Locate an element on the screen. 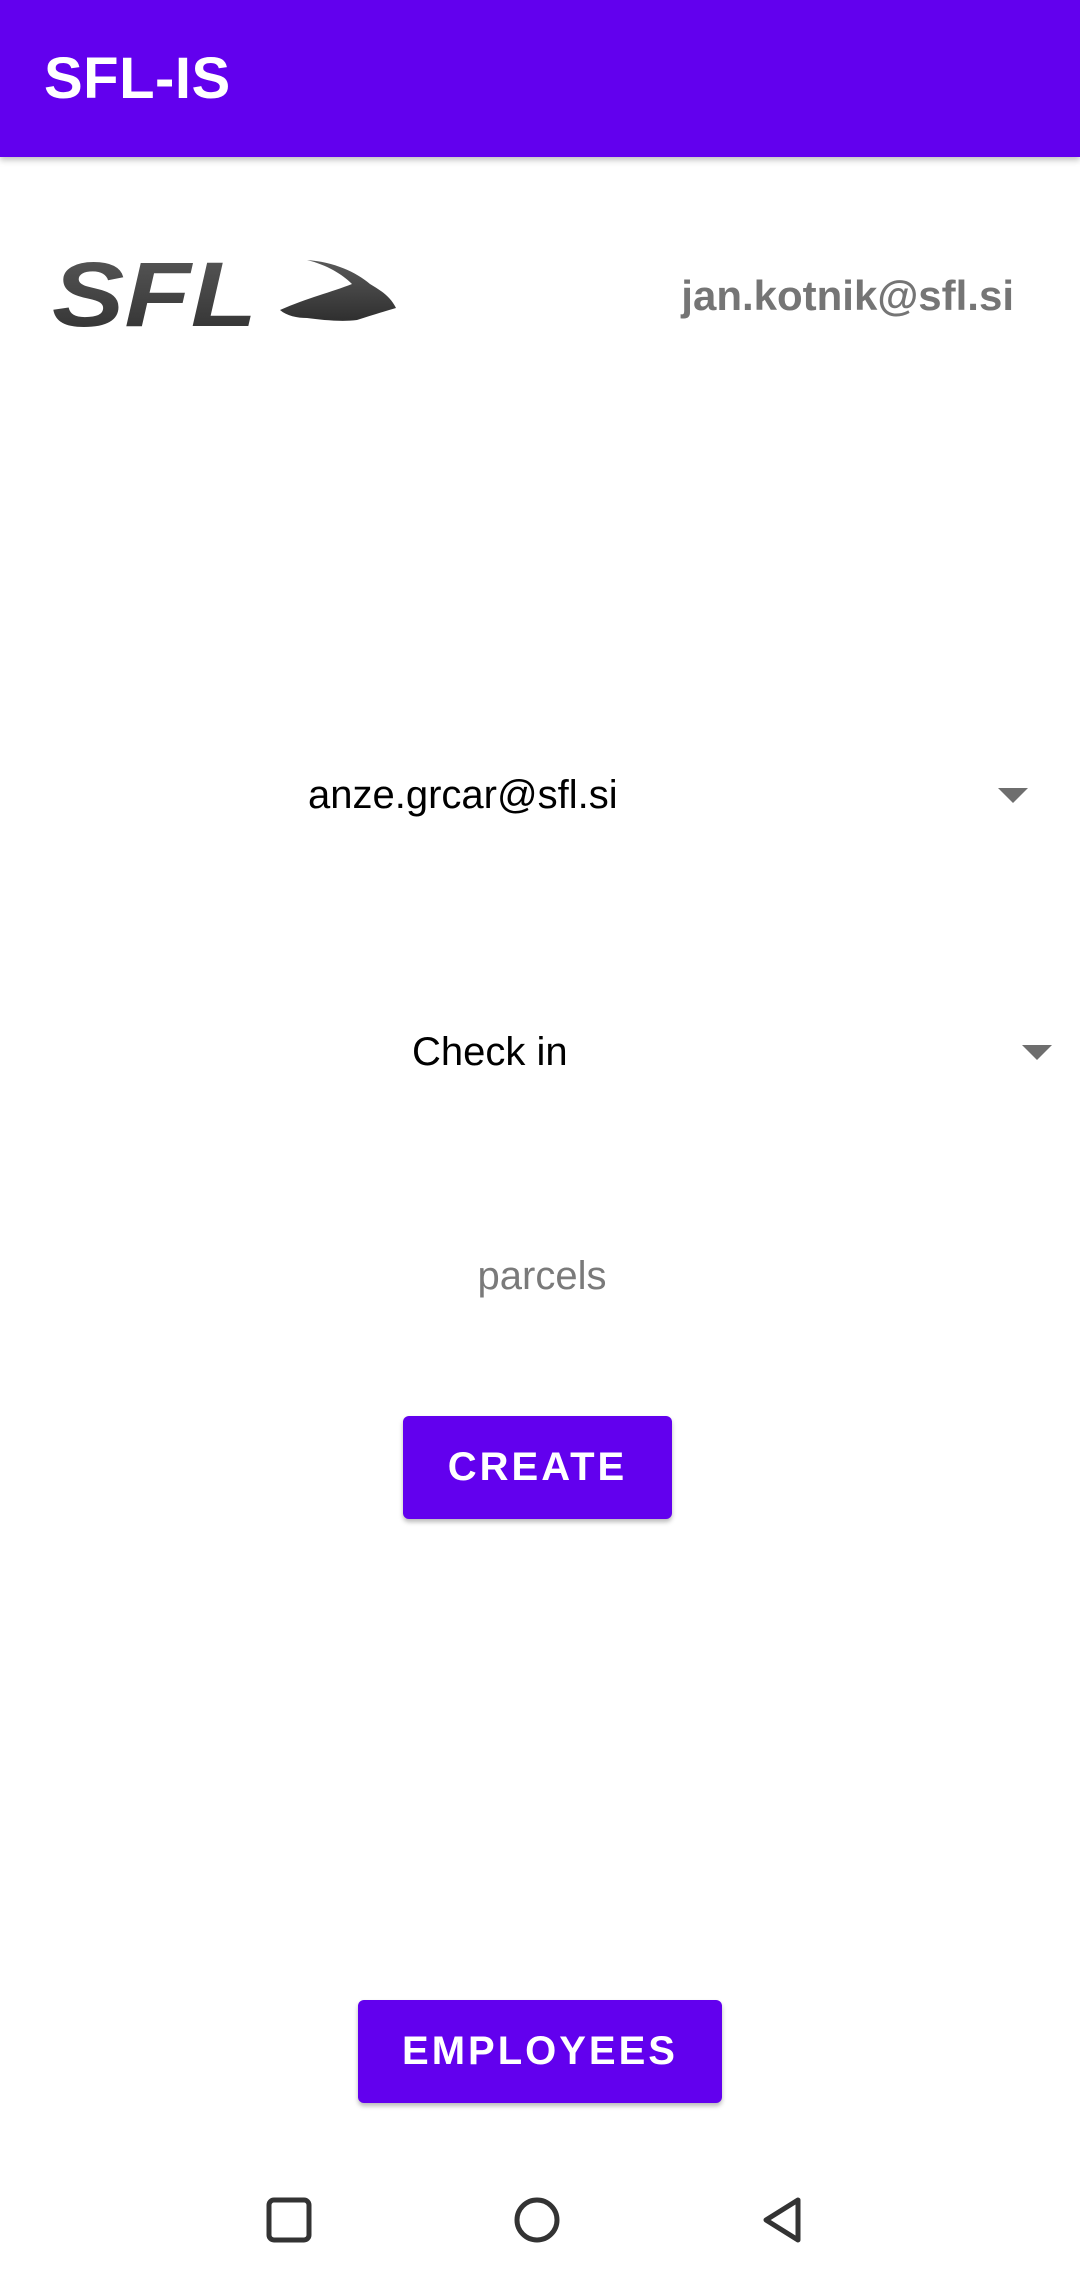  action-select: Check in is located at coordinates (720, 1052).